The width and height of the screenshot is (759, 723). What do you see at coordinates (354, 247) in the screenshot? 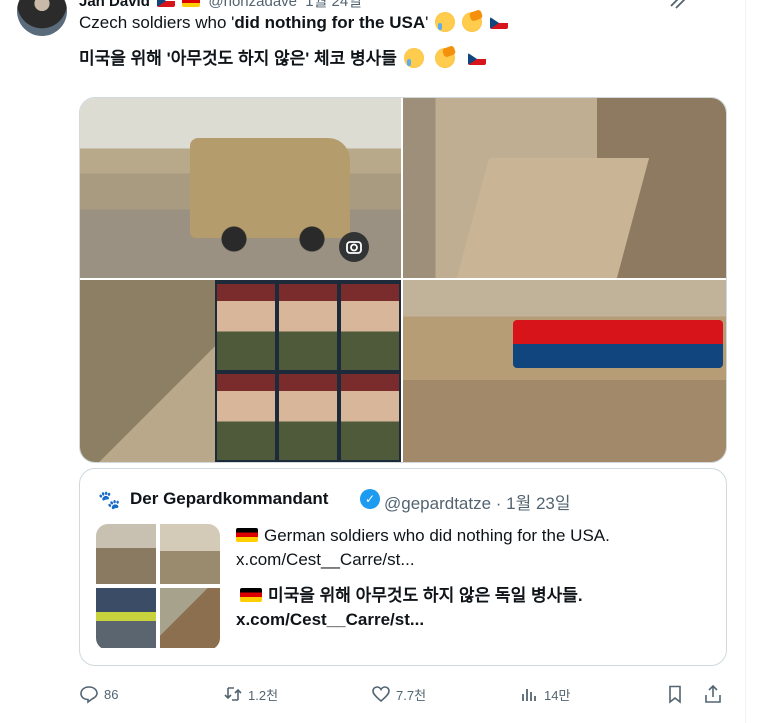
I see `camera-icon` at bounding box center [354, 247].